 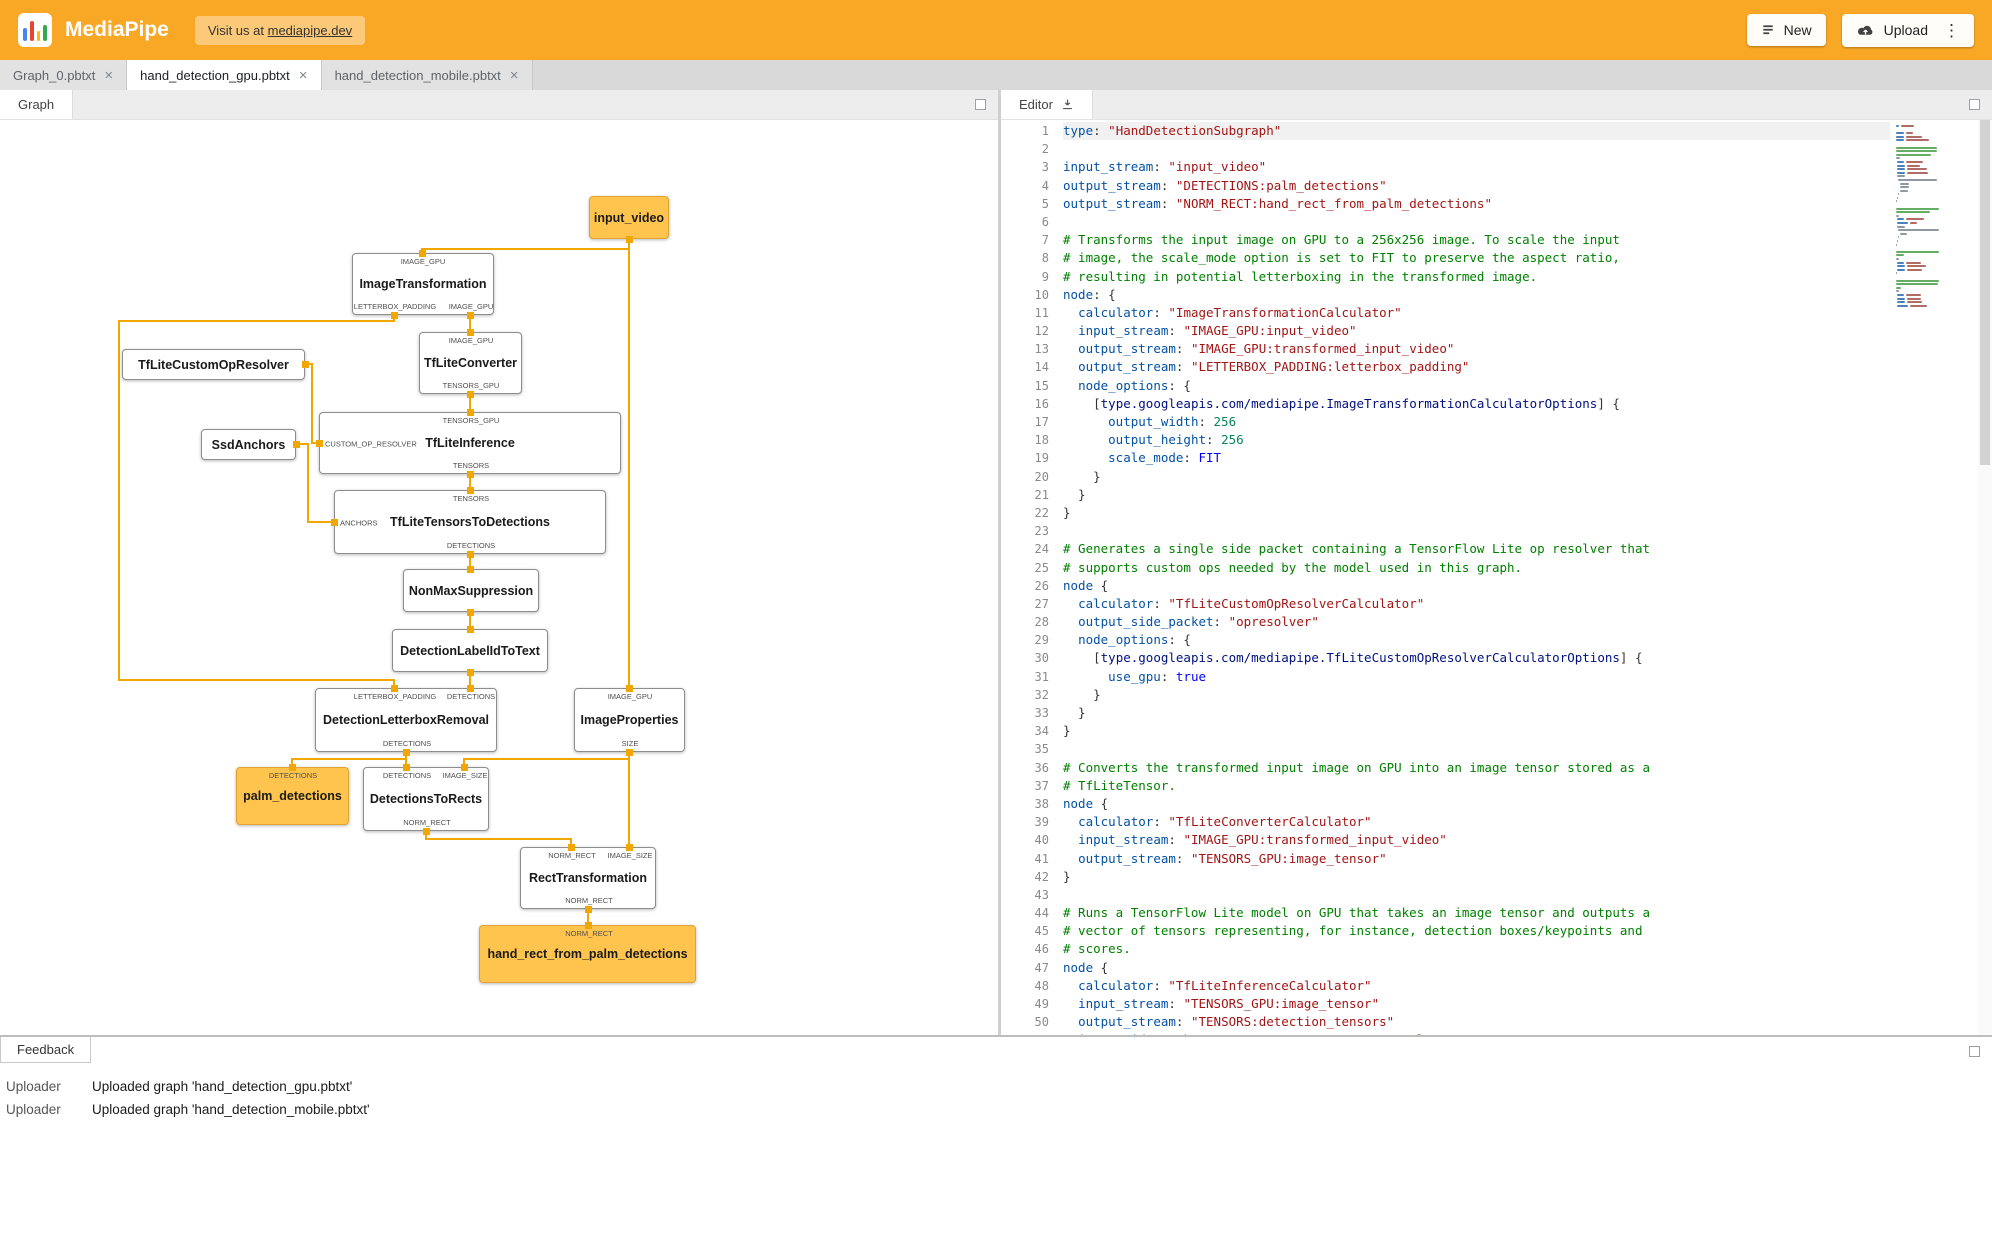 I want to click on code-line: calculator: "TfLiteConverterCalculator", so click(x=1476, y=822).